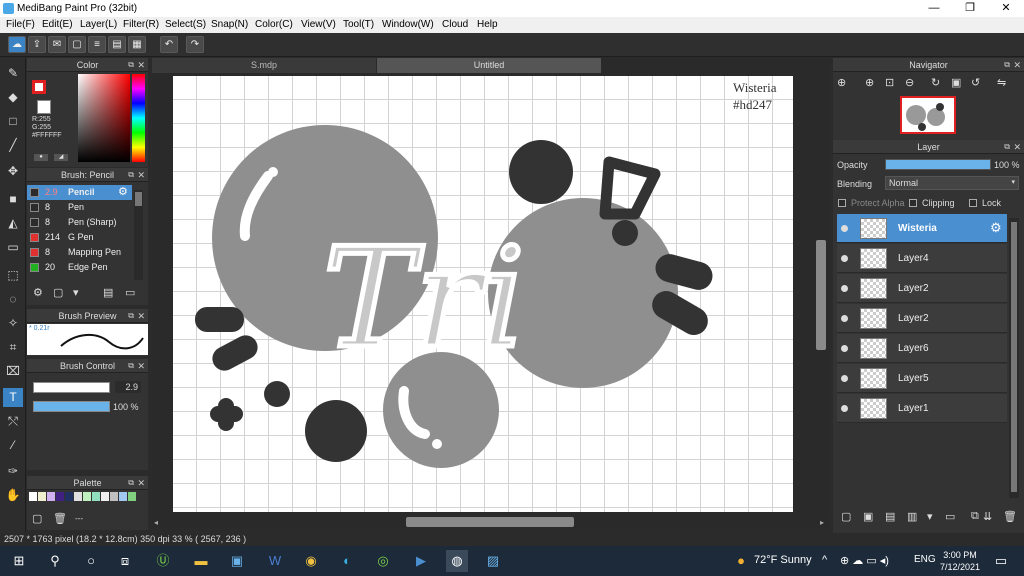  I want to click on menu-select: Select(S), so click(185, 25).